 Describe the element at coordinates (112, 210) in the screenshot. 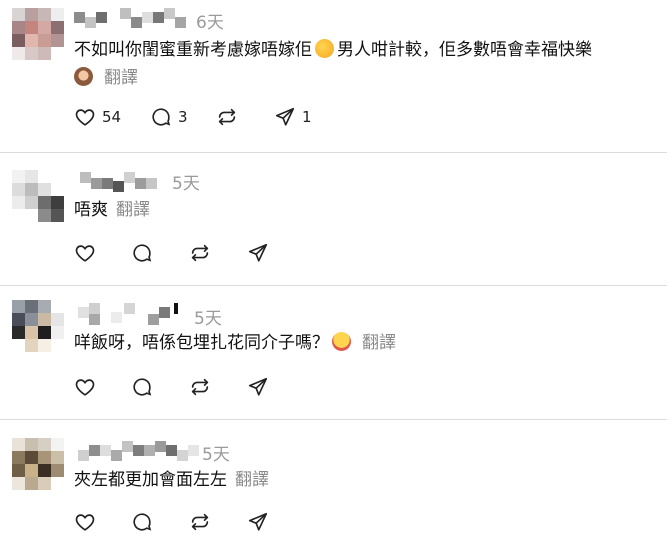

I see `comment-text: 唔爽 翻譯` at that location.